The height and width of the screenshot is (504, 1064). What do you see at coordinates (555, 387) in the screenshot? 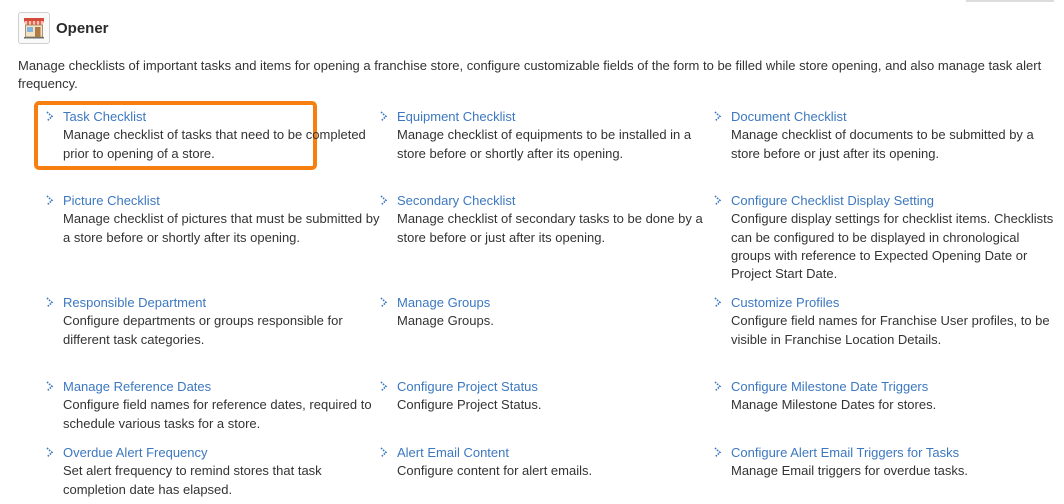
I see `configure-project-status-link: Configure Project Status` at bounding box center [555, 387].